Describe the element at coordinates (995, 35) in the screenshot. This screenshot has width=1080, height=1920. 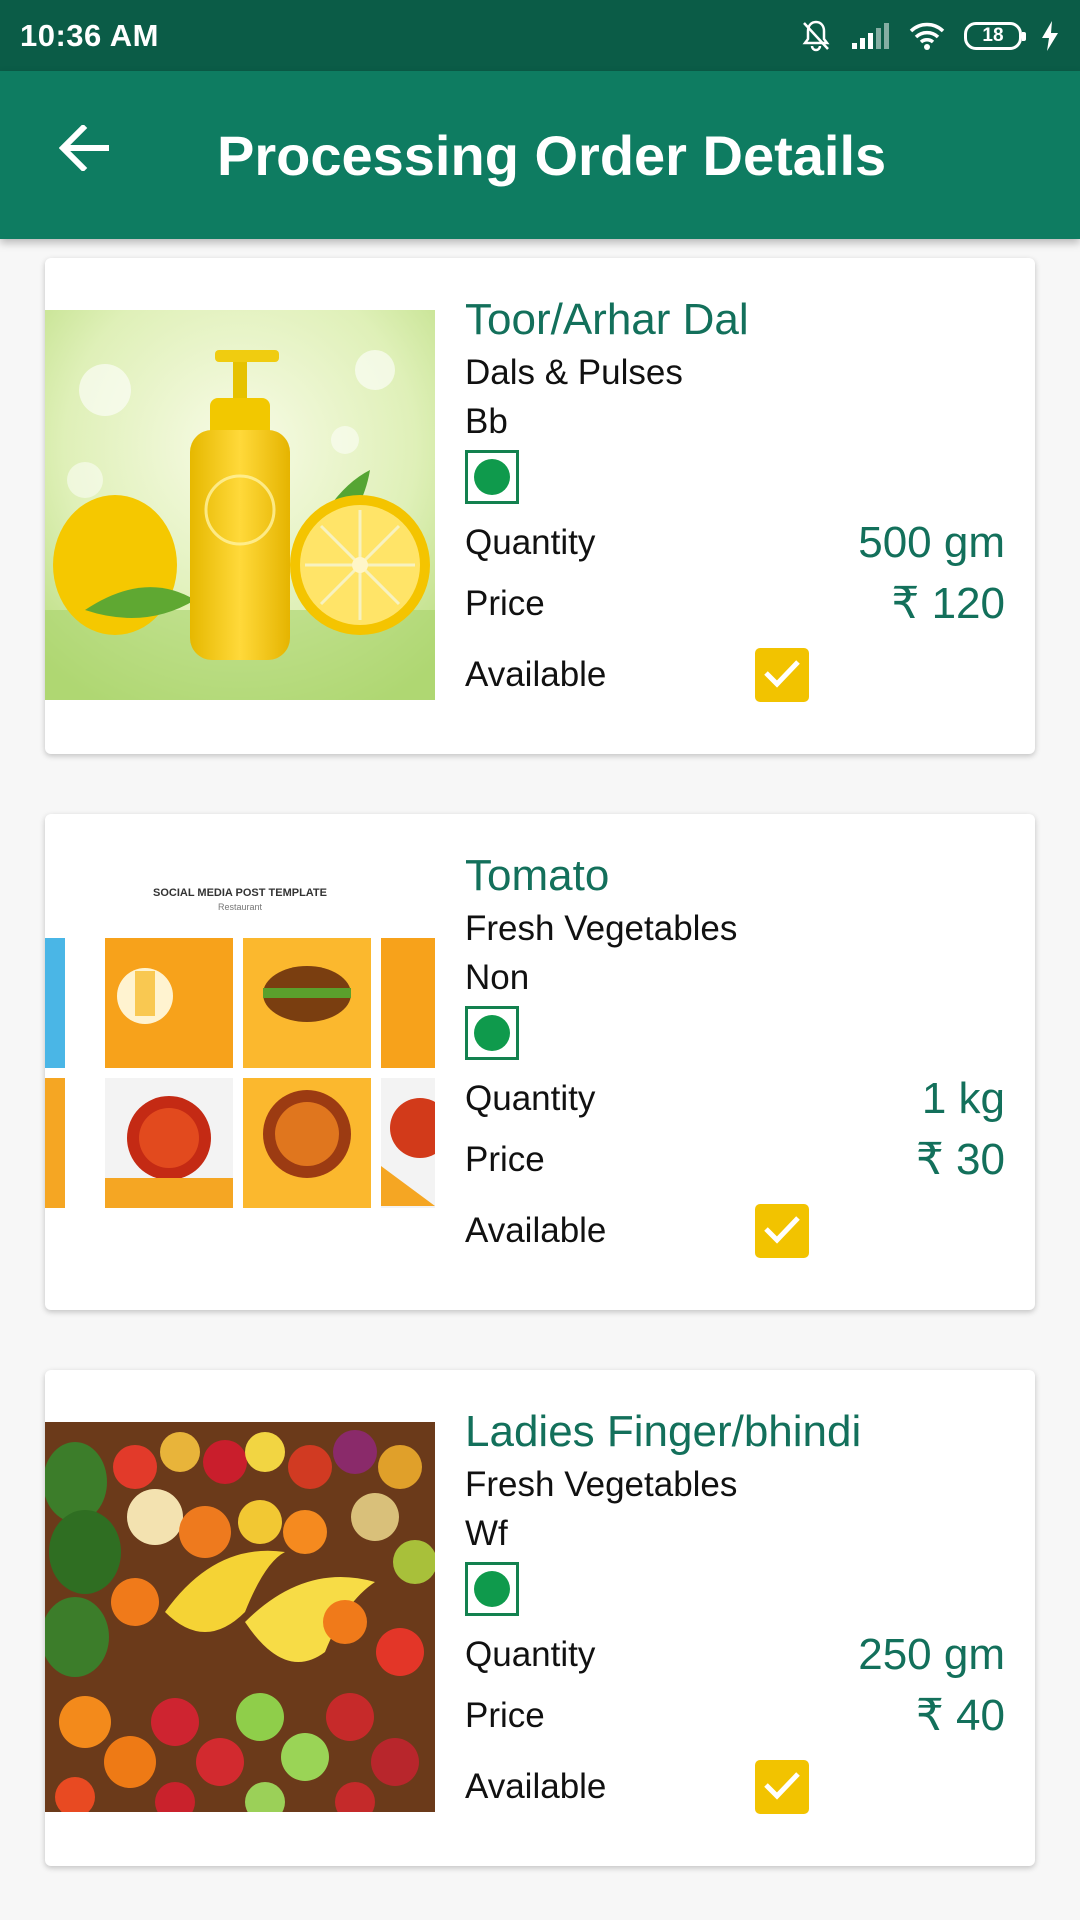
I see `battery-icon: 18` at that location.